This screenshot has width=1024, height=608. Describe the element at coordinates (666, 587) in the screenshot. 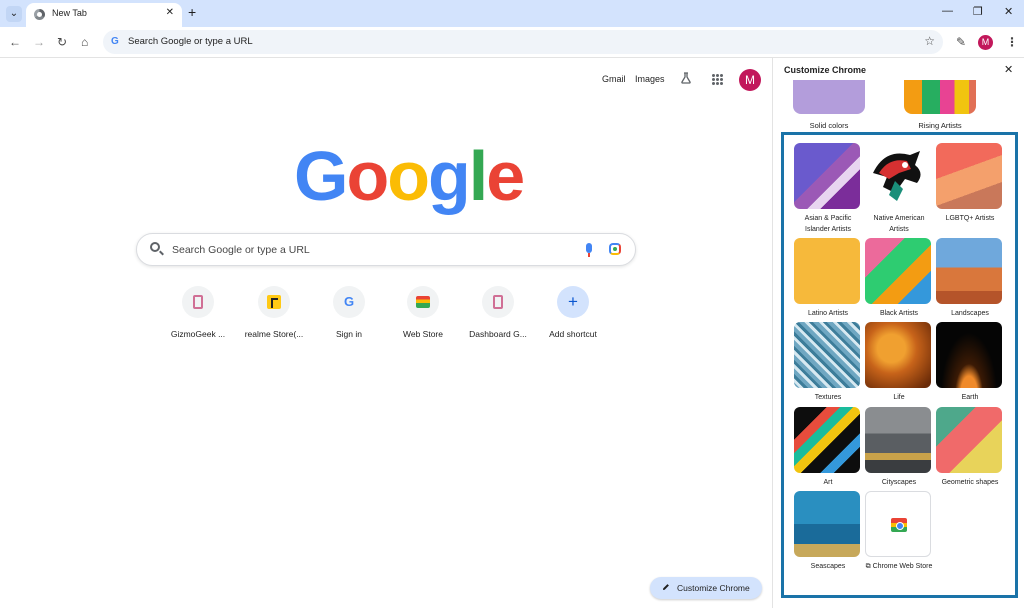

I see `pencil-icon` at that location.